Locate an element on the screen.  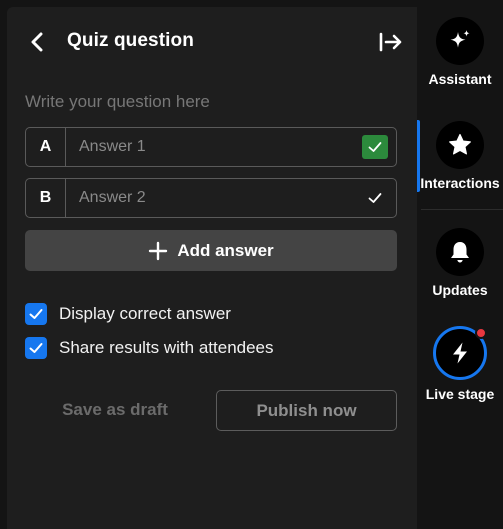
sidebar-item-interactions: Interactions is located at coordinates (460, 156).